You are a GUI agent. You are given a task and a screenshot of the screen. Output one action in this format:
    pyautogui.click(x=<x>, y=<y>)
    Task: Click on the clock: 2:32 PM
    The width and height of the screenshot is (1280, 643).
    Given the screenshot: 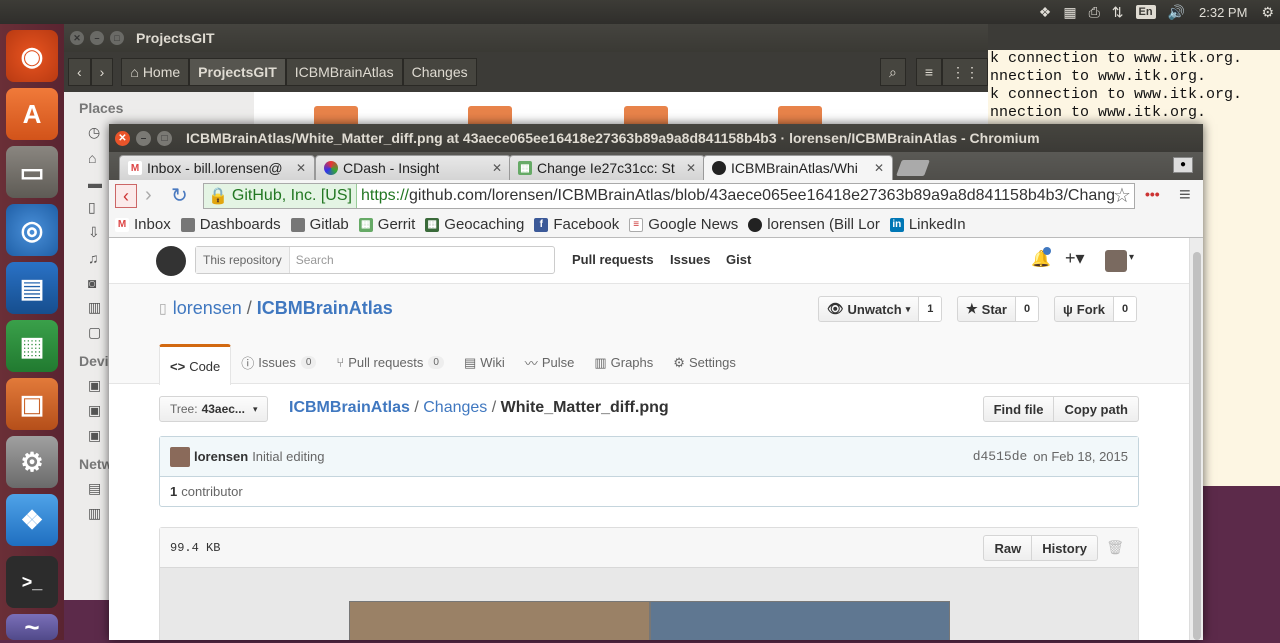 What is the action you would take?
    pyautogui.click(x=1223, y=12)
    